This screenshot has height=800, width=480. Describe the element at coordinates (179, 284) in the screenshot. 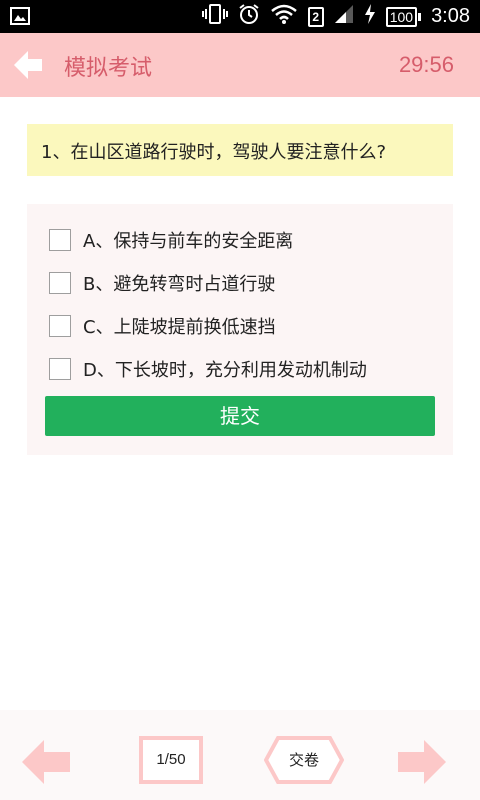

I see `option-label: B、避免转弯时占道行驶` at that location.